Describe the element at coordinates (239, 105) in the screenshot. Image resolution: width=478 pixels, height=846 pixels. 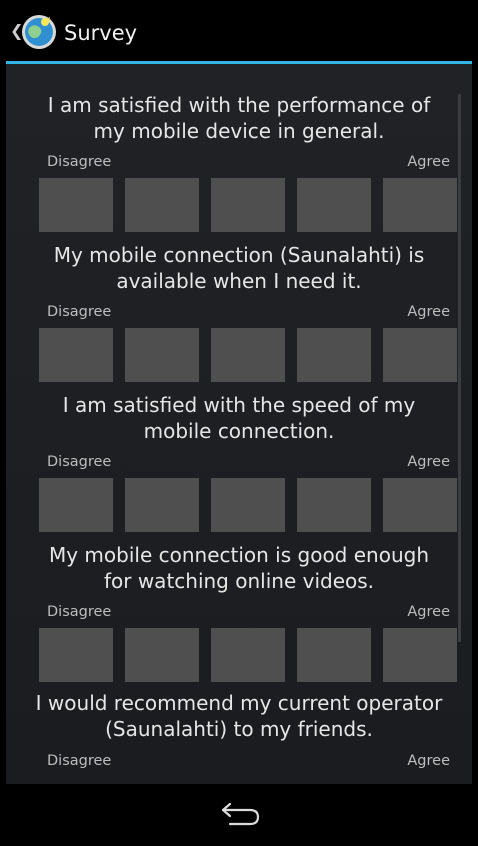
I see `question-text-line1: I am satisfied with the performance of` at that location.